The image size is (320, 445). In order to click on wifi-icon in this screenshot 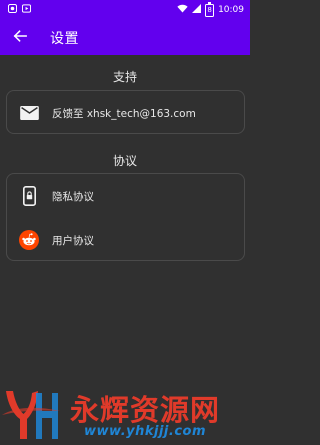, I will do `click(182, 10)`.